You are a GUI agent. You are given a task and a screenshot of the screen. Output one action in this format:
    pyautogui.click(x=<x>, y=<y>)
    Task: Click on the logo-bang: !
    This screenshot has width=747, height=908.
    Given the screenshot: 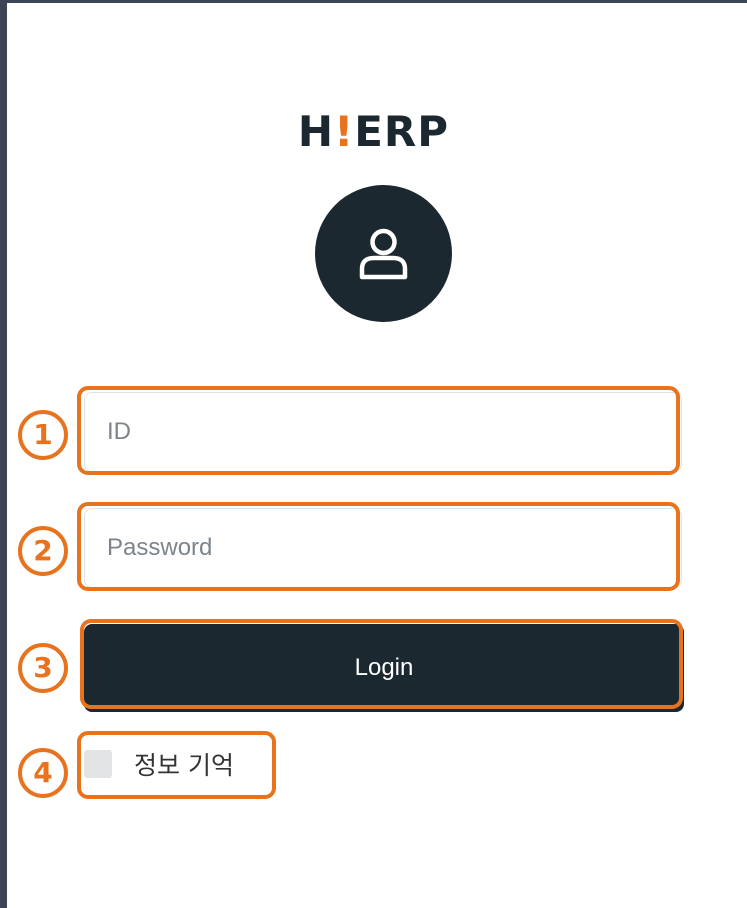 What is the action you would take?
    pyautogui.click(x=344, y=131)
    